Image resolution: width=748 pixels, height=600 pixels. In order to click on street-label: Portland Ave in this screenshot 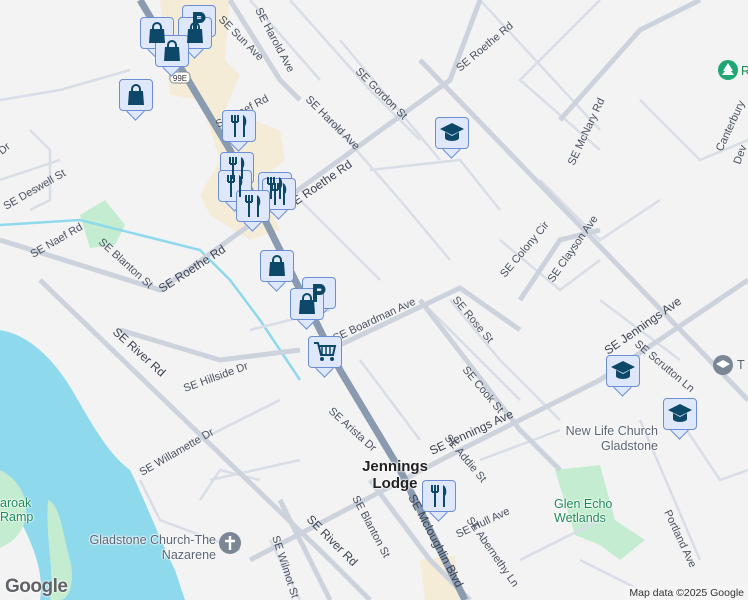, I will do `click(679, 538)`.